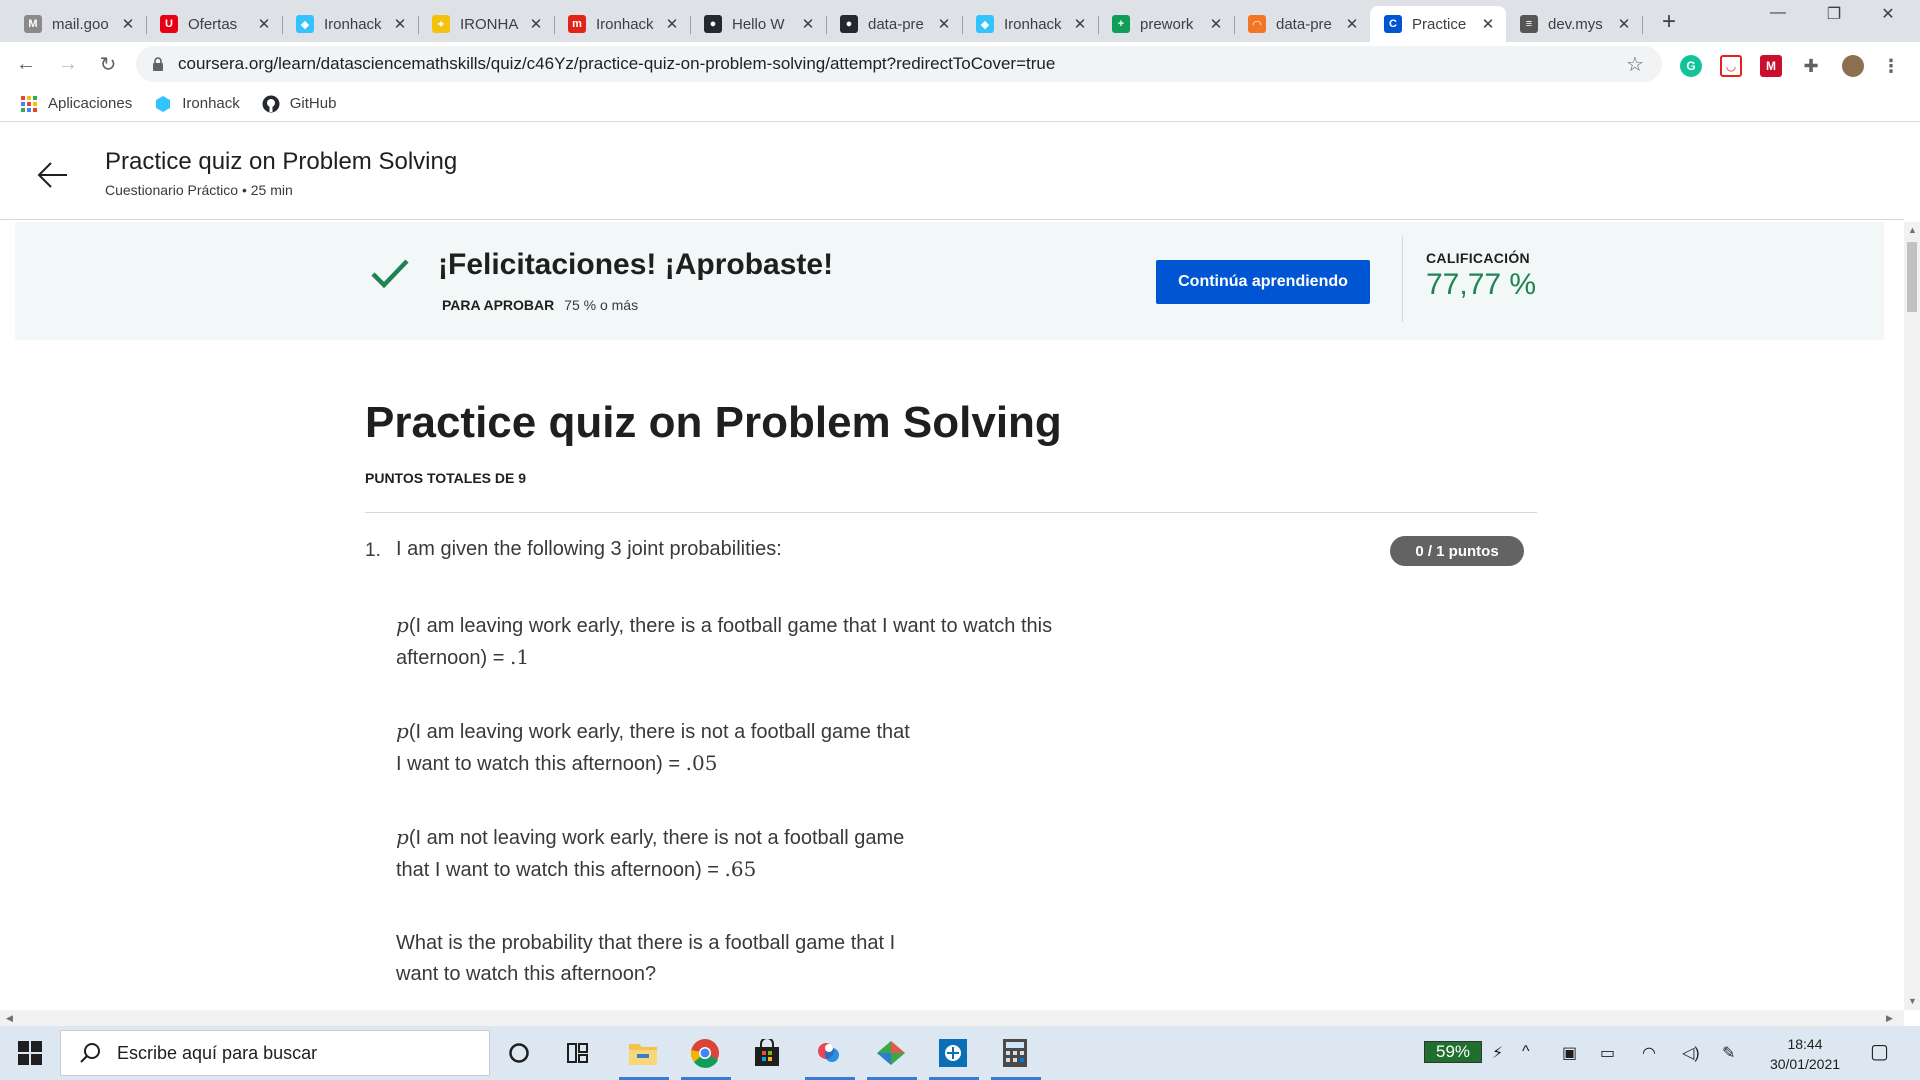  I want to click on ironhack-m-icon: m, so click(577, 24).